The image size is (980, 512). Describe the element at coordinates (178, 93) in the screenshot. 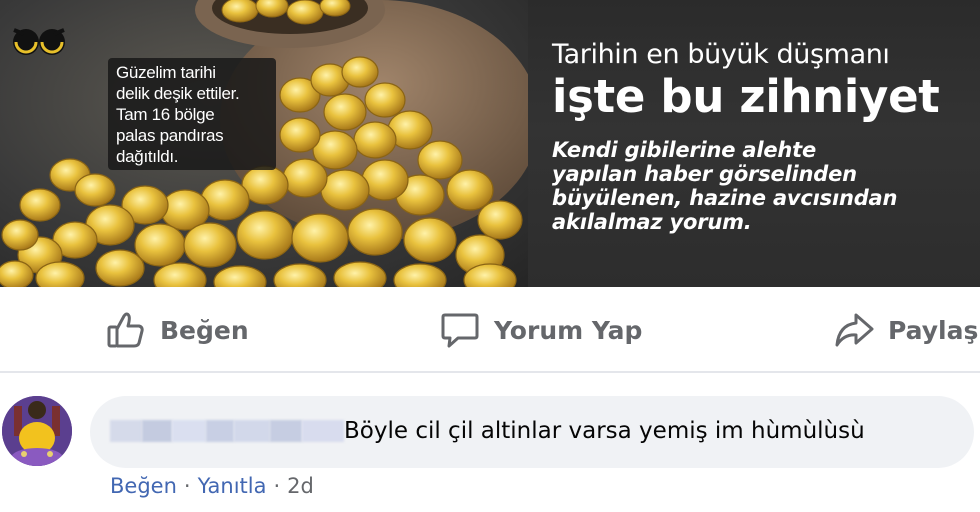

I see `caption-line: delik deşik ettiler.` at that location.